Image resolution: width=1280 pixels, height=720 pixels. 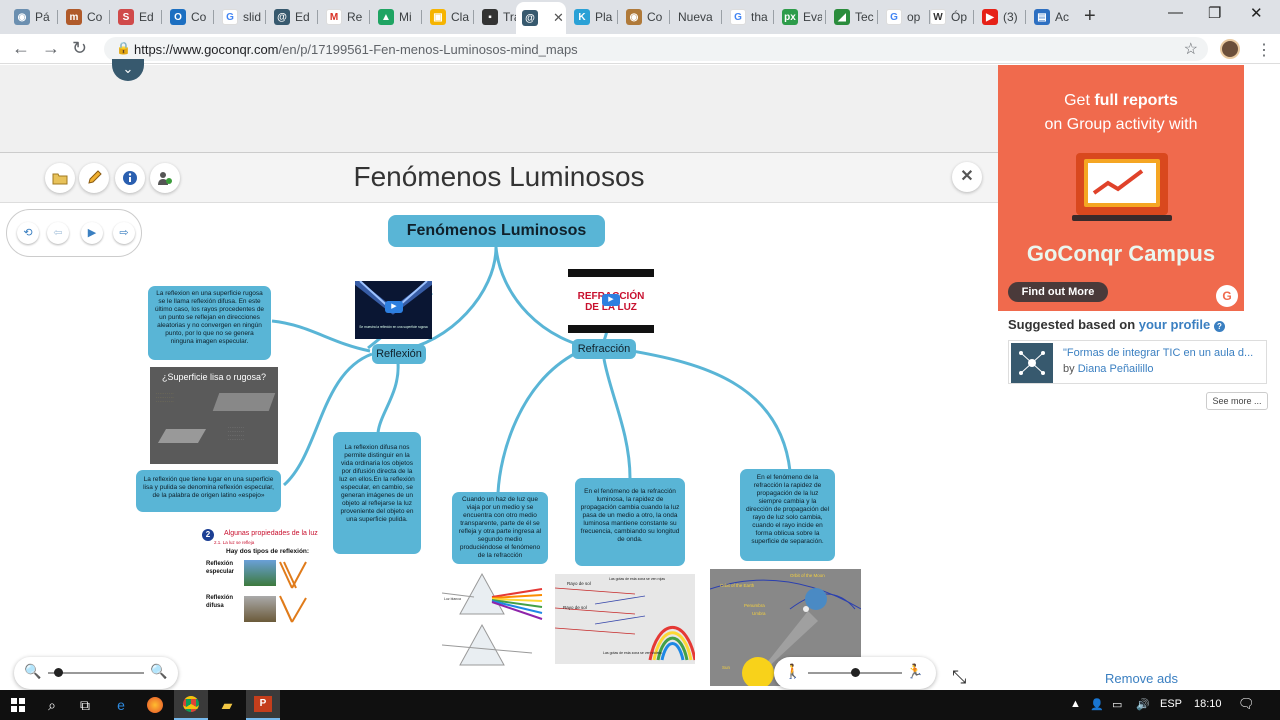 What do you see at coordinates (83, 17) in the screenshot?
I see `browser-tab: m Co` at bounding box center [83, 17].